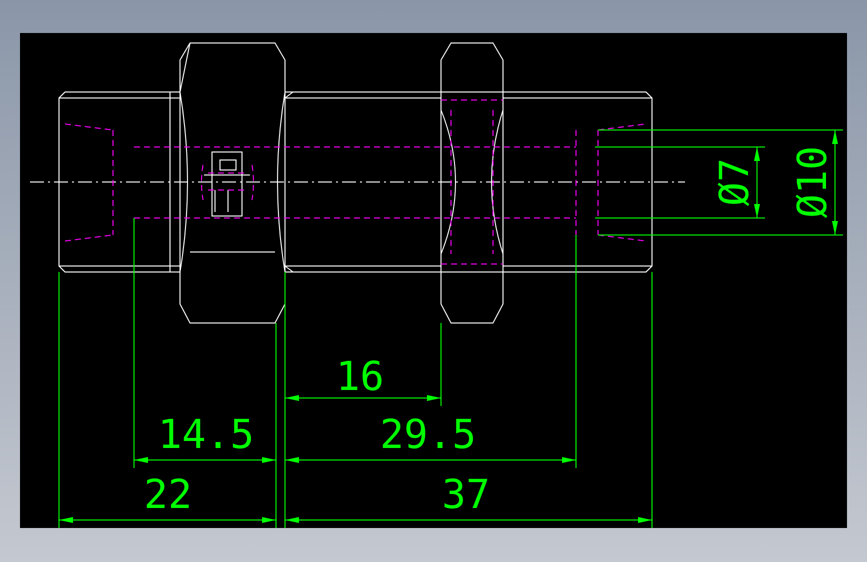  I want to click on dimension-text: 29.5, so click(428, 435).